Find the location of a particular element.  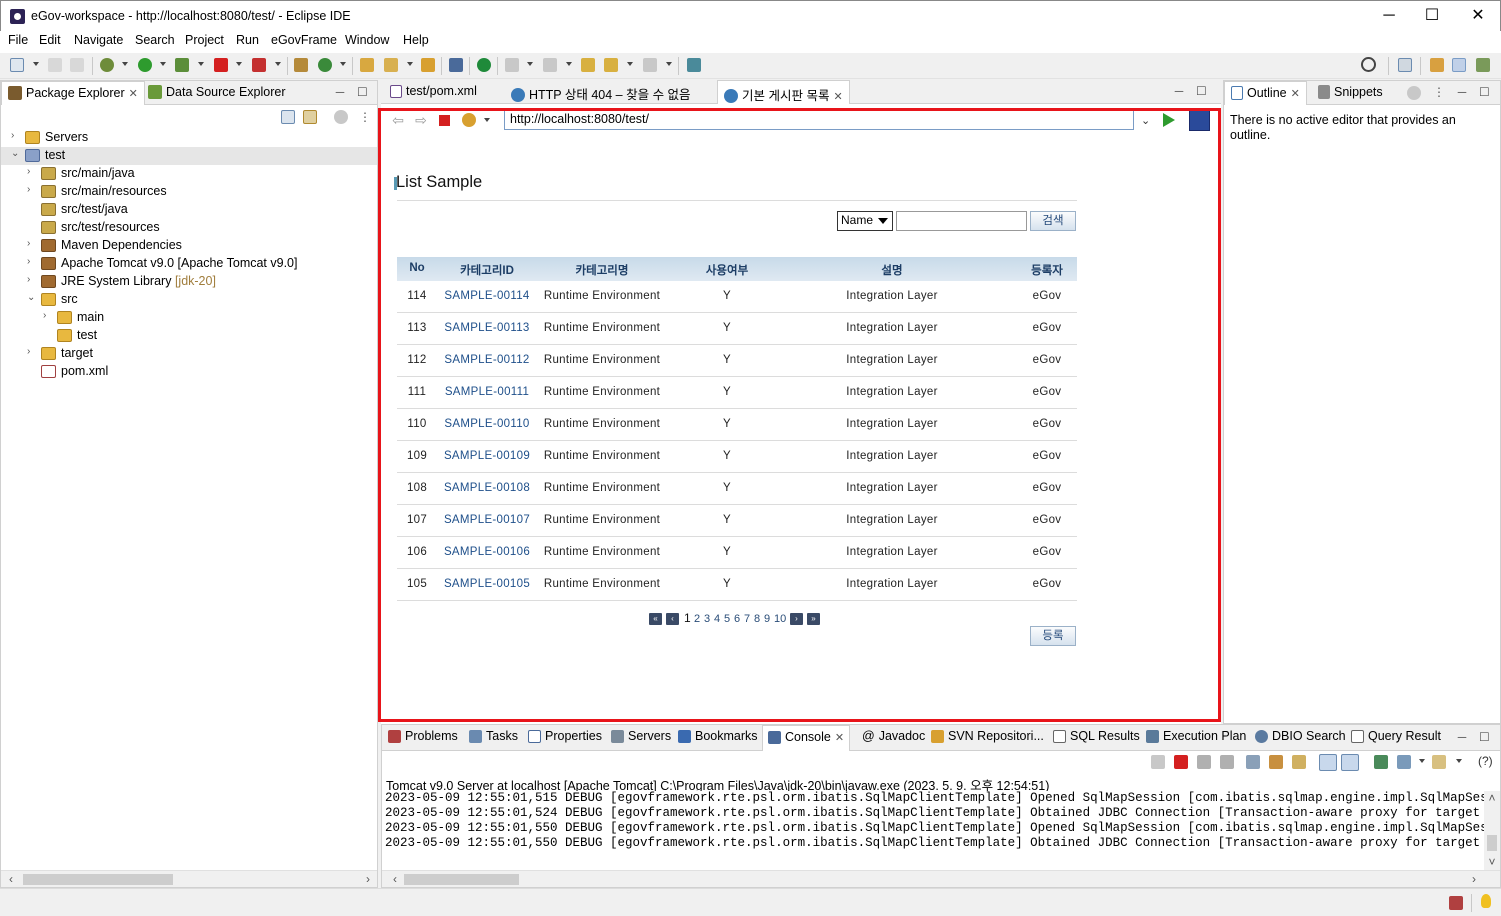

filter-icon is located at coordinates (1414, 93).